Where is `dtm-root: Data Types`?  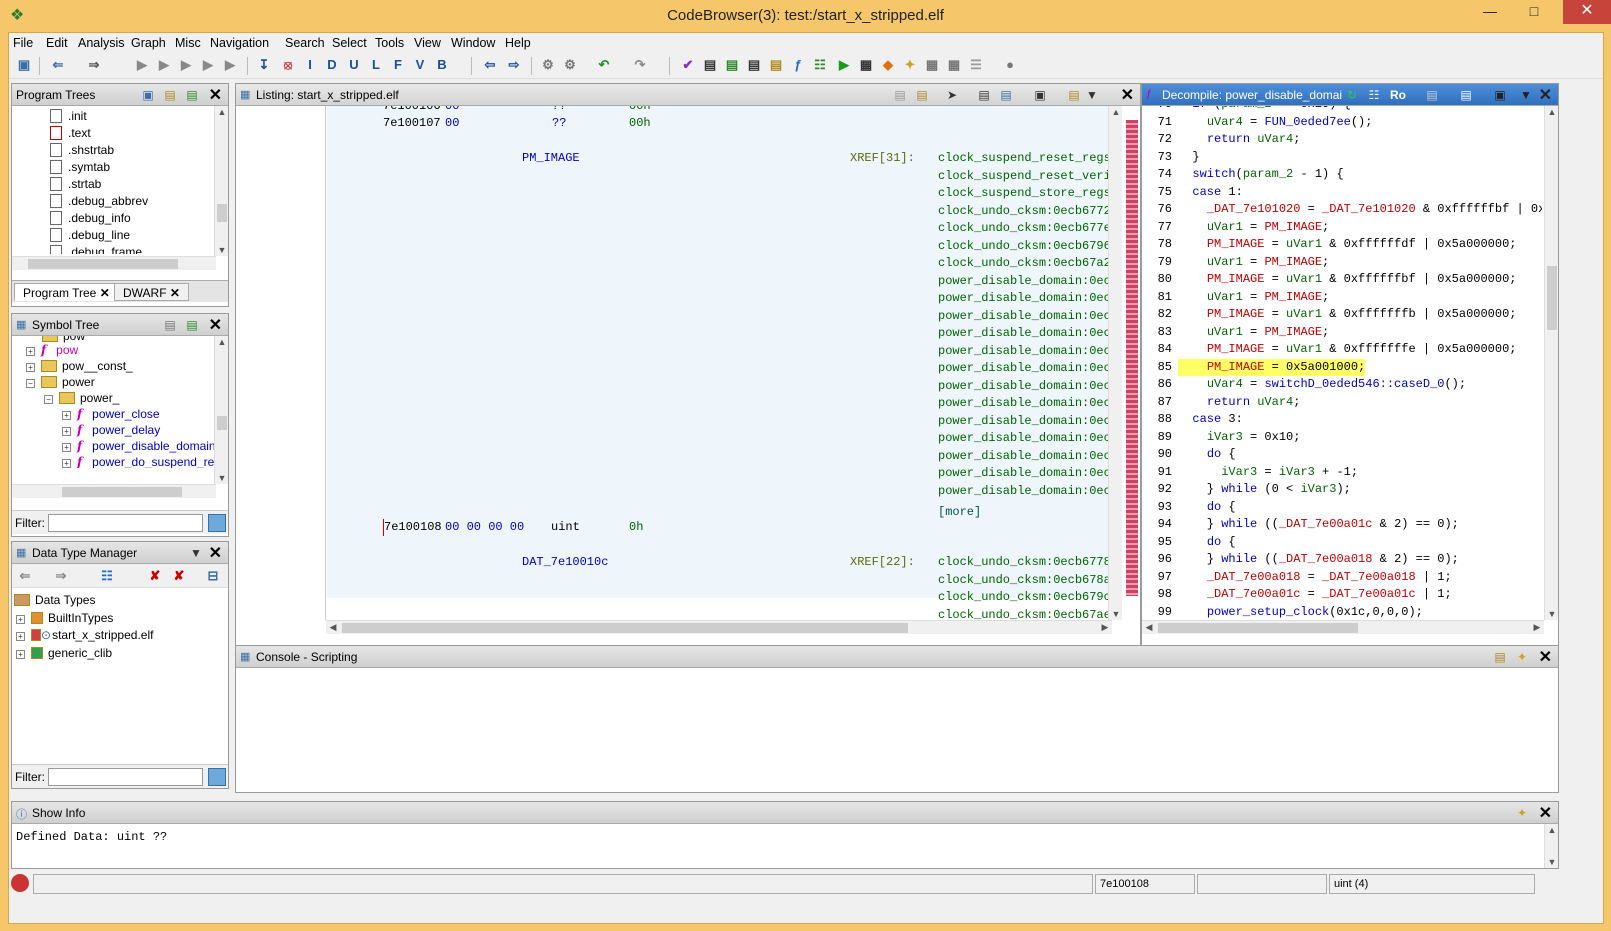 dtm-root: Data Types is located at coordinates (54, 600).